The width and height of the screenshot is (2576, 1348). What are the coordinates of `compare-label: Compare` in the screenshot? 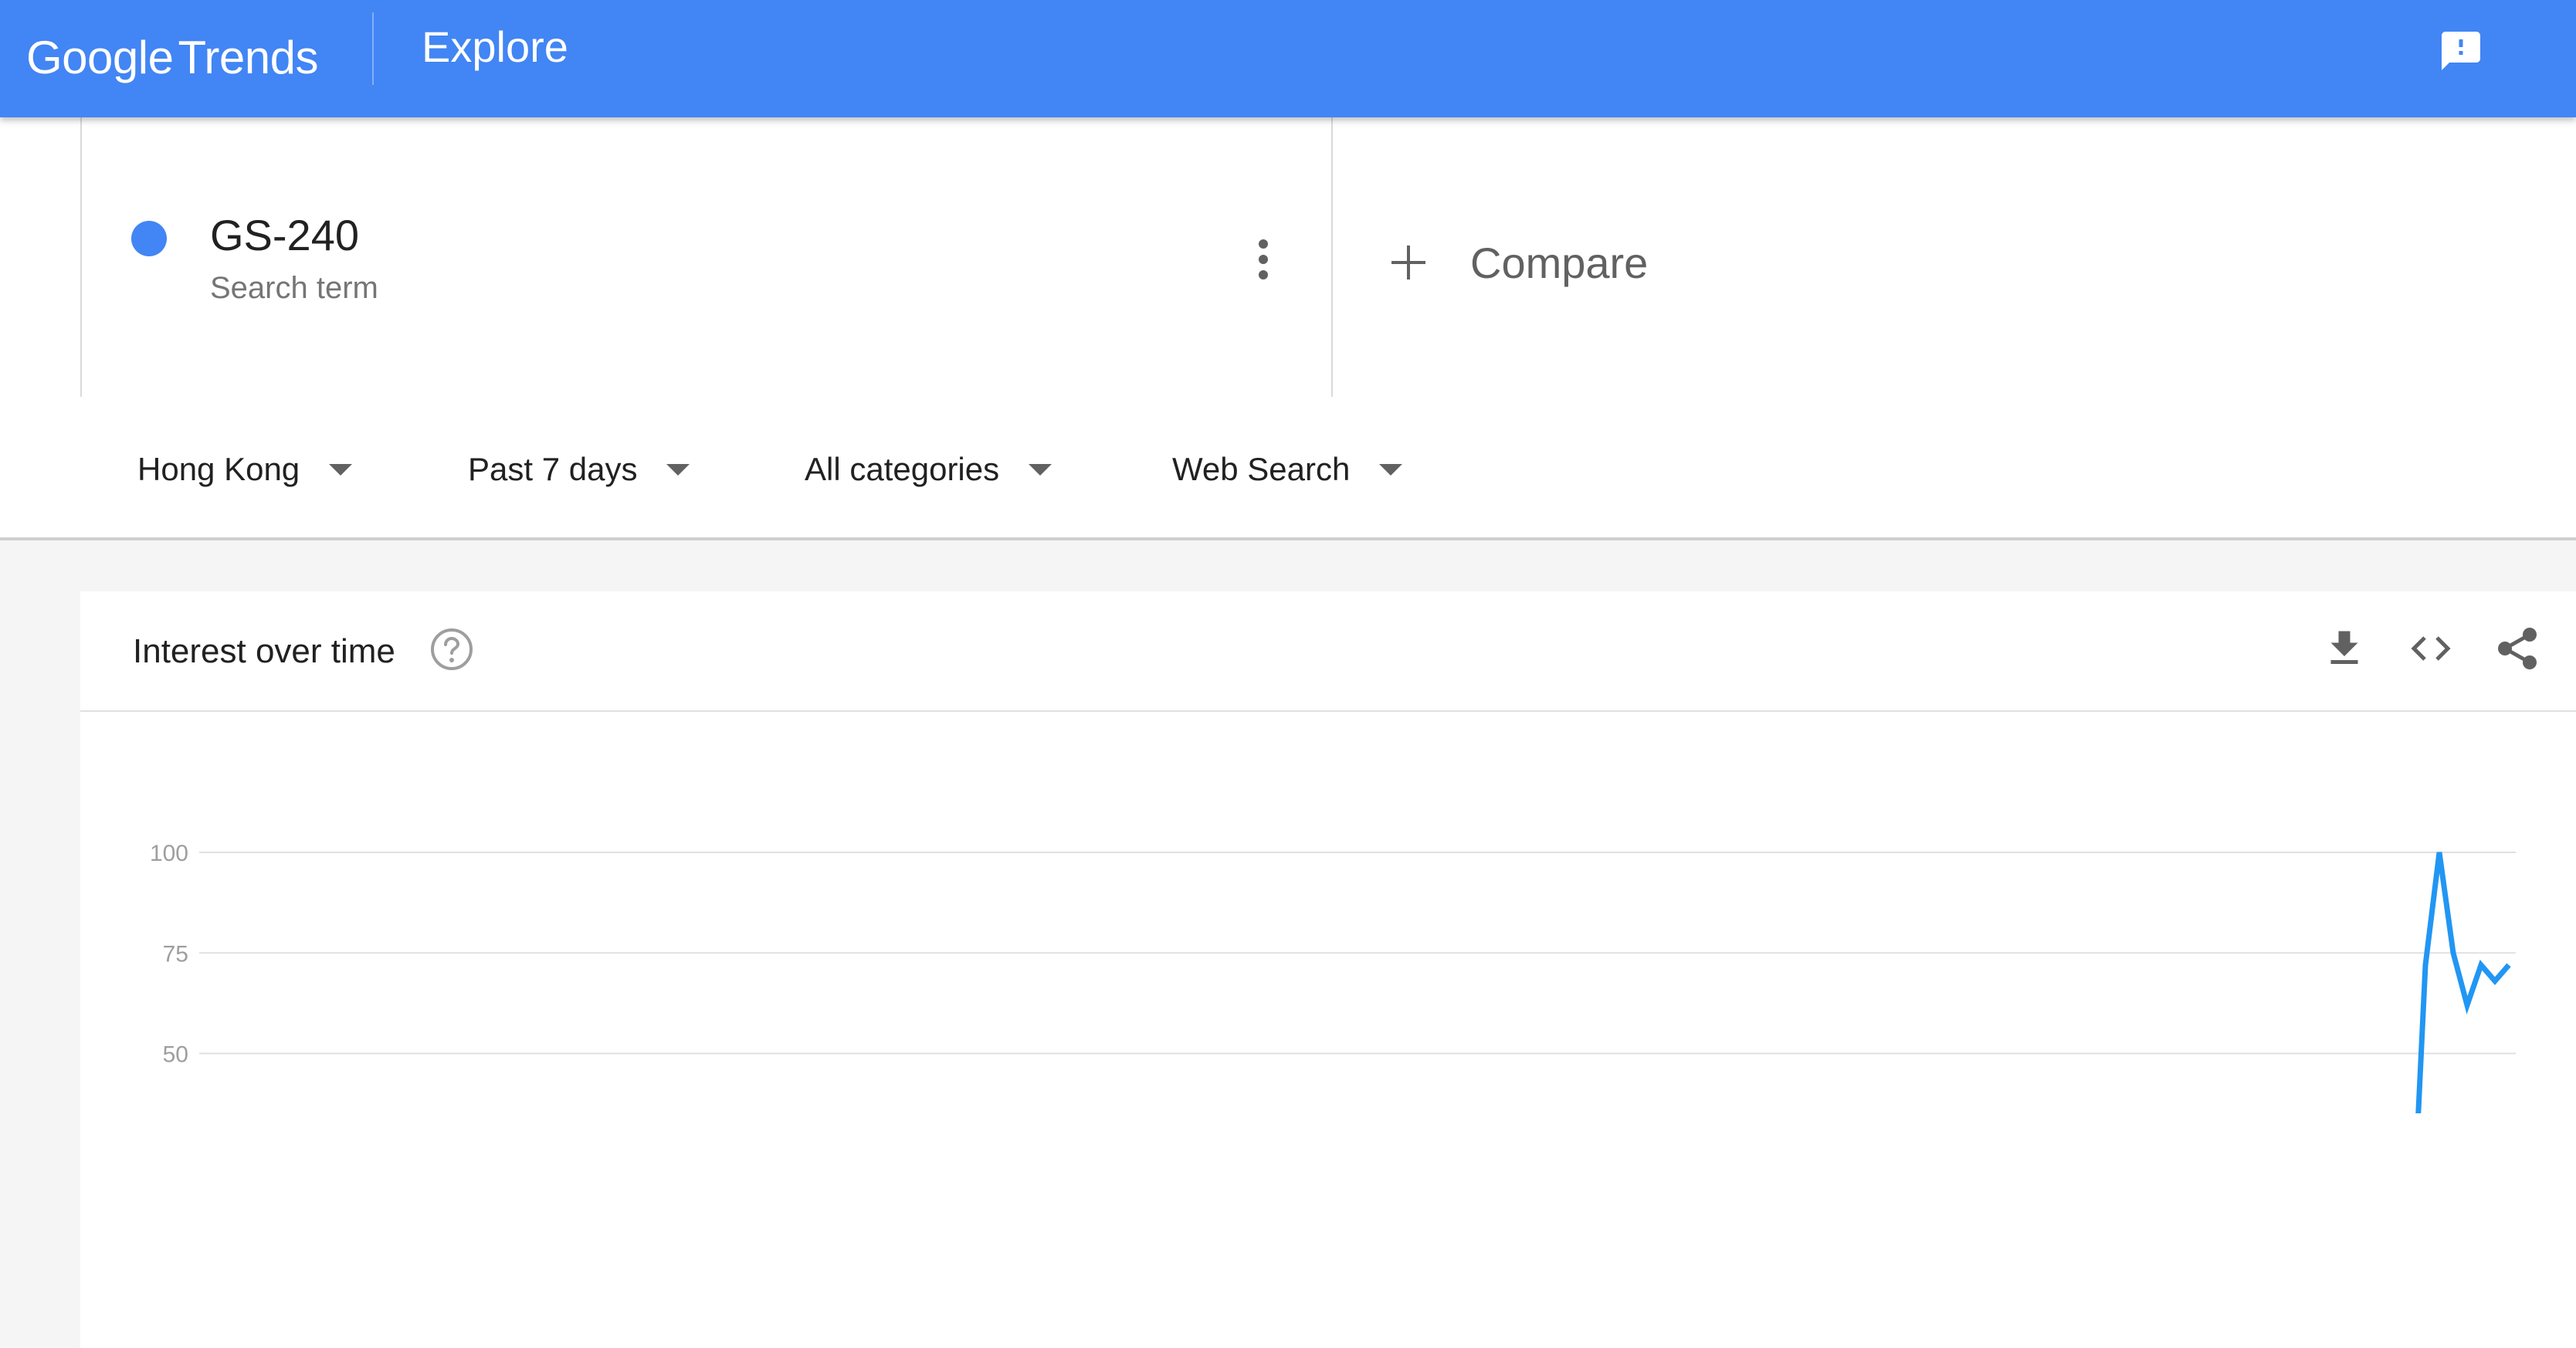 It's located at (1559, 263).